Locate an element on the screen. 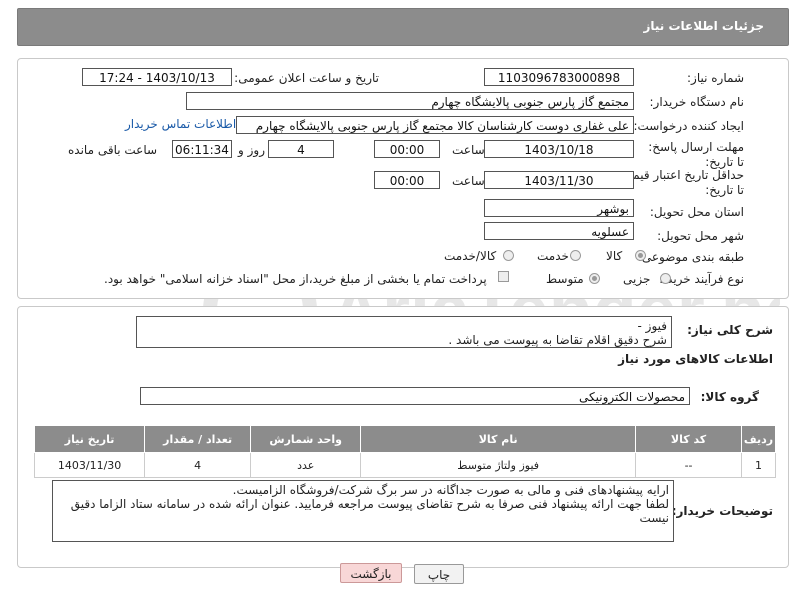  announce-label: تاریخ و ساعت اعلان عمومی: is located at coordinates (306, 78).